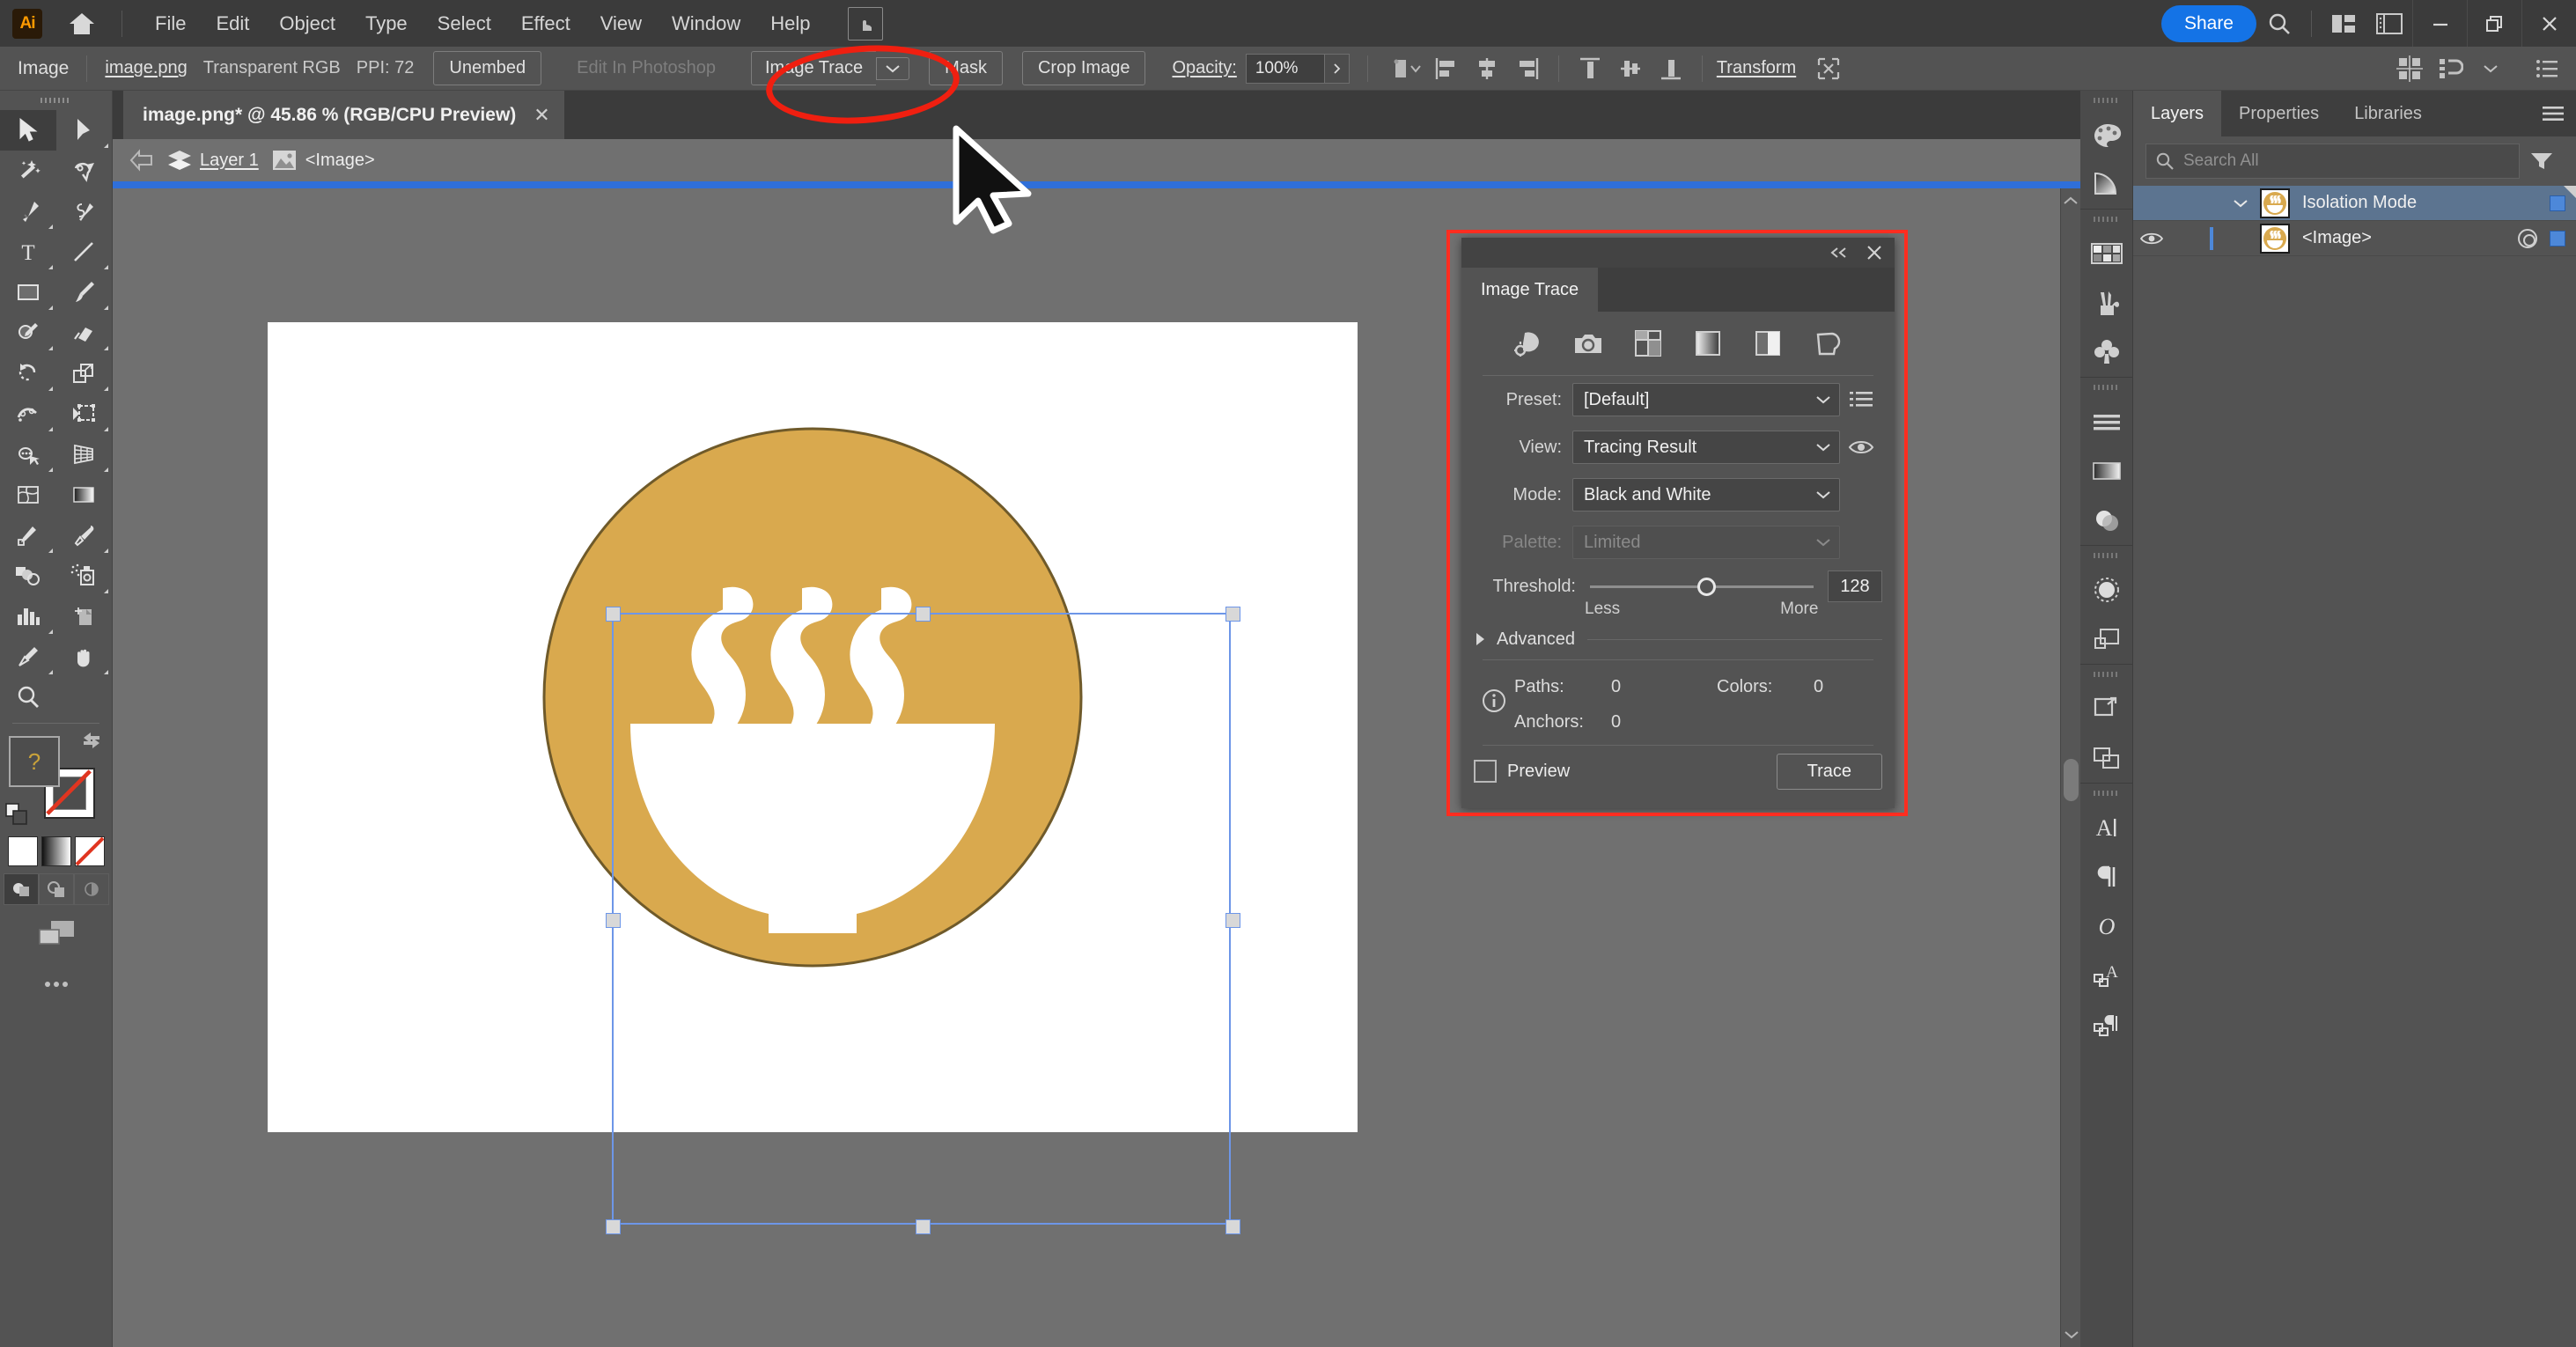 This screenshot has width=2576, height=1347. Describe the element at coordinates (1487, 68) in the screenshot. I see `align-center-horizontal-icon` at that location.